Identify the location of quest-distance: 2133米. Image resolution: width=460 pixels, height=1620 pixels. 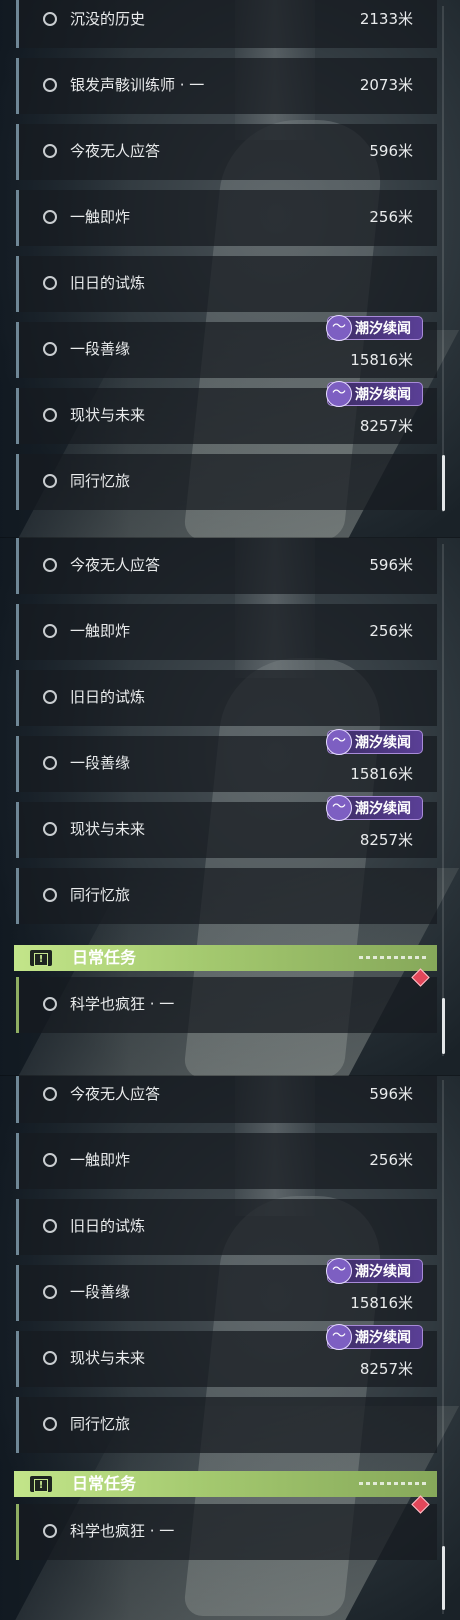
(386, 19).